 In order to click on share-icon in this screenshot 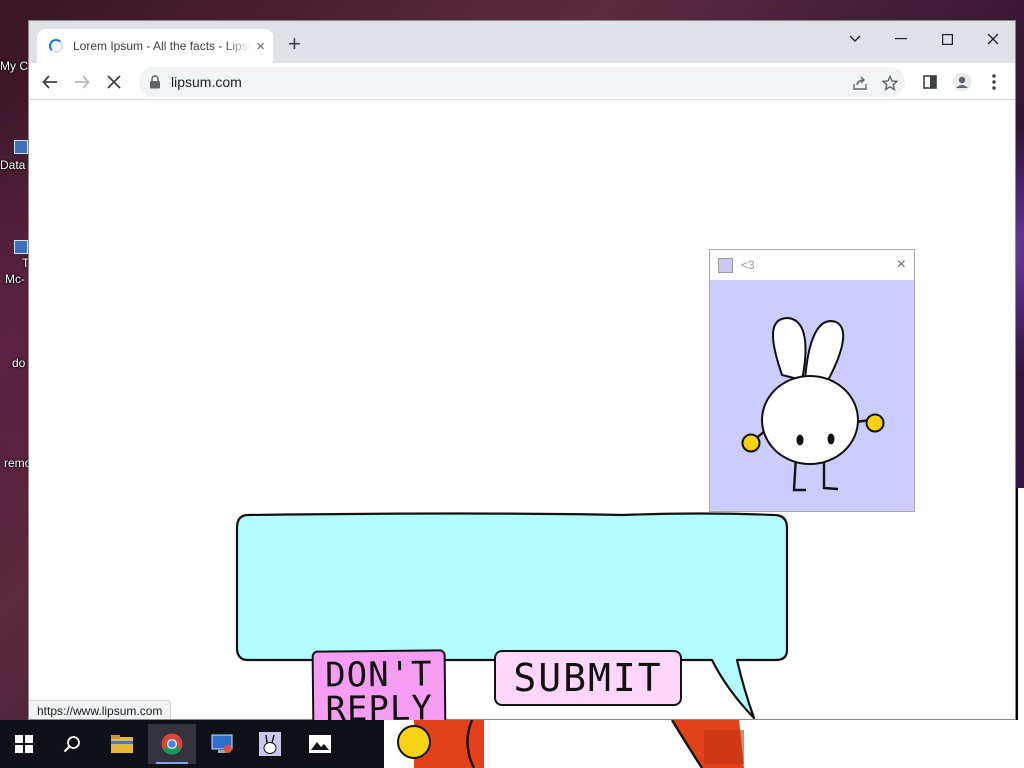, I will do `click(860, 83)`.